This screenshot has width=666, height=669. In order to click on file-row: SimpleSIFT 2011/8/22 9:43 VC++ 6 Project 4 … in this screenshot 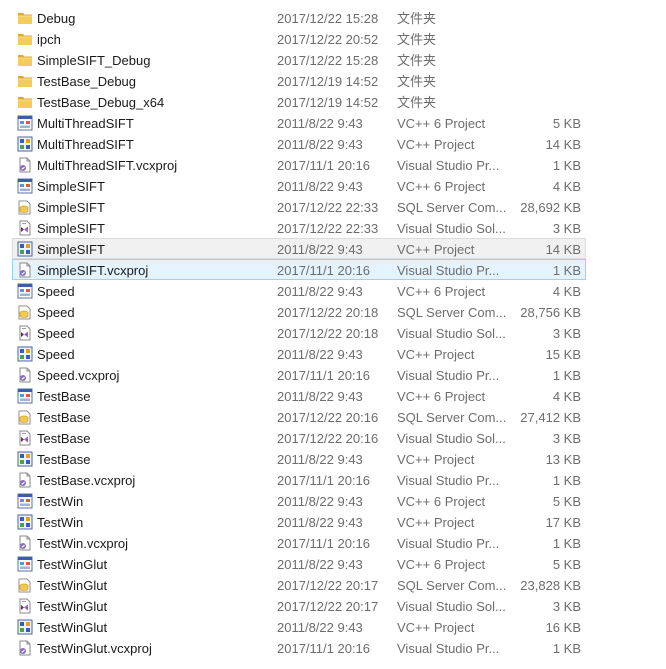, I will do `click(299, 185)`.